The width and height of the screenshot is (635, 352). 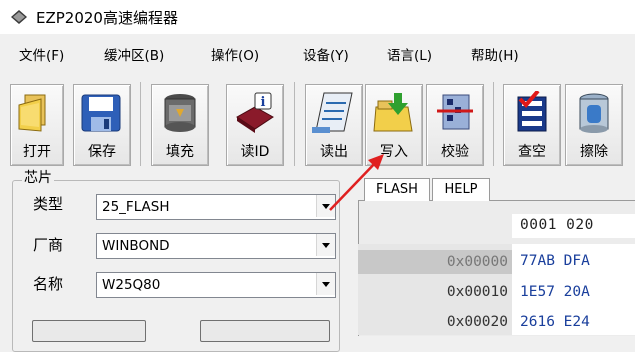 What do you see at coordinates (356, 182) in the screenshot?
I see `annotation-arrow-icon` at bounding box center [356, 182].